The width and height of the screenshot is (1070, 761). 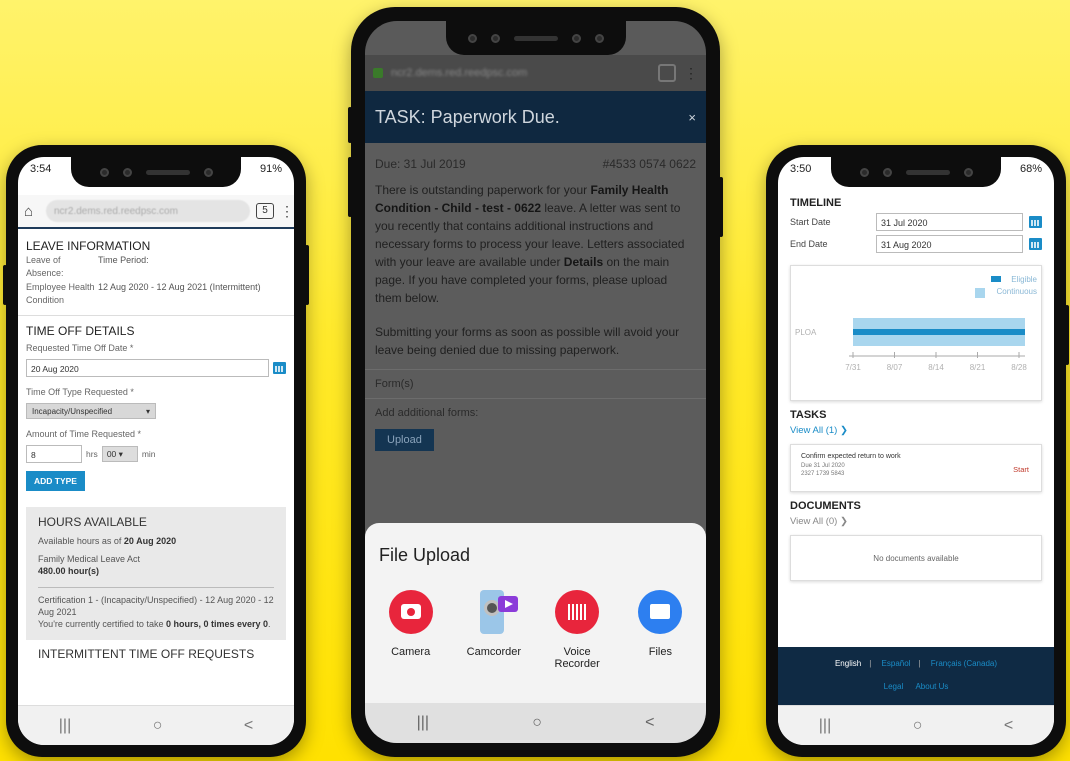 What do you see at coordinates (270, 169) in the screenshot?
I see `status-battery: 91%` at bounding box center [270, 169].